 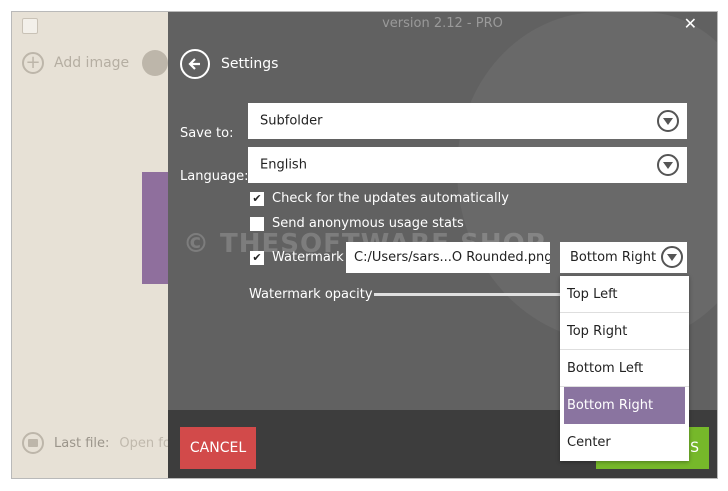 I want to click on language-select: English, so click(x=467, y=165).